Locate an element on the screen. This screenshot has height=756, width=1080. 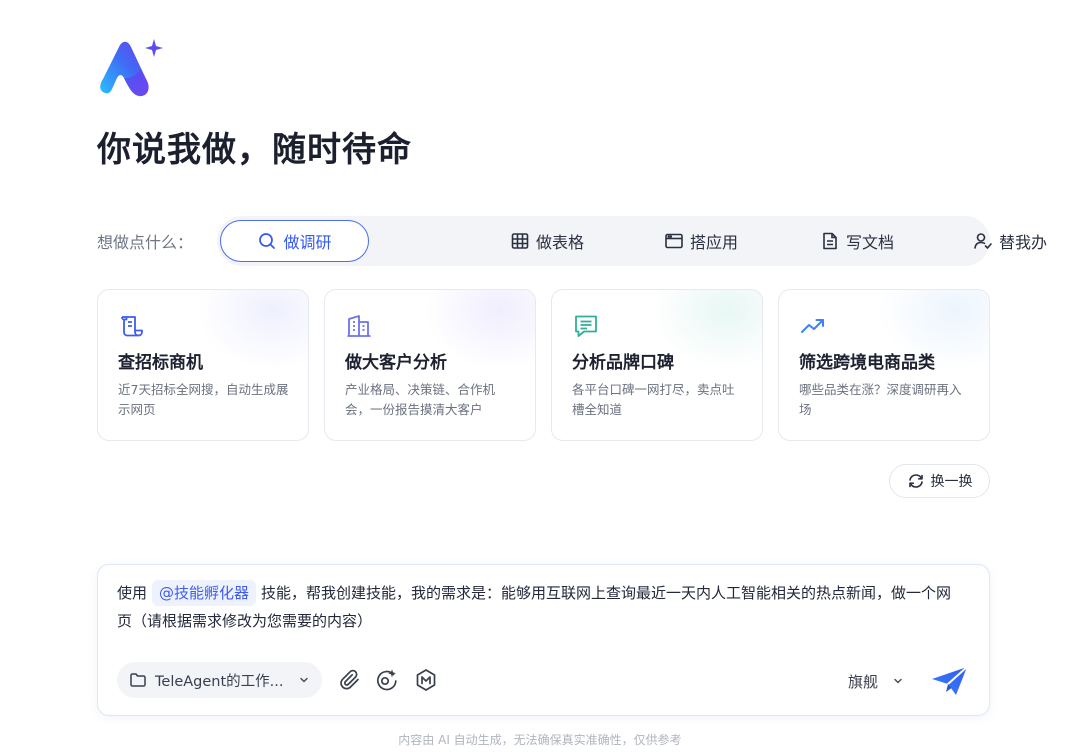
task-tabs: 做调研 做表格 搭应用 写文档 替我办 is located at coordinates (632, 241).